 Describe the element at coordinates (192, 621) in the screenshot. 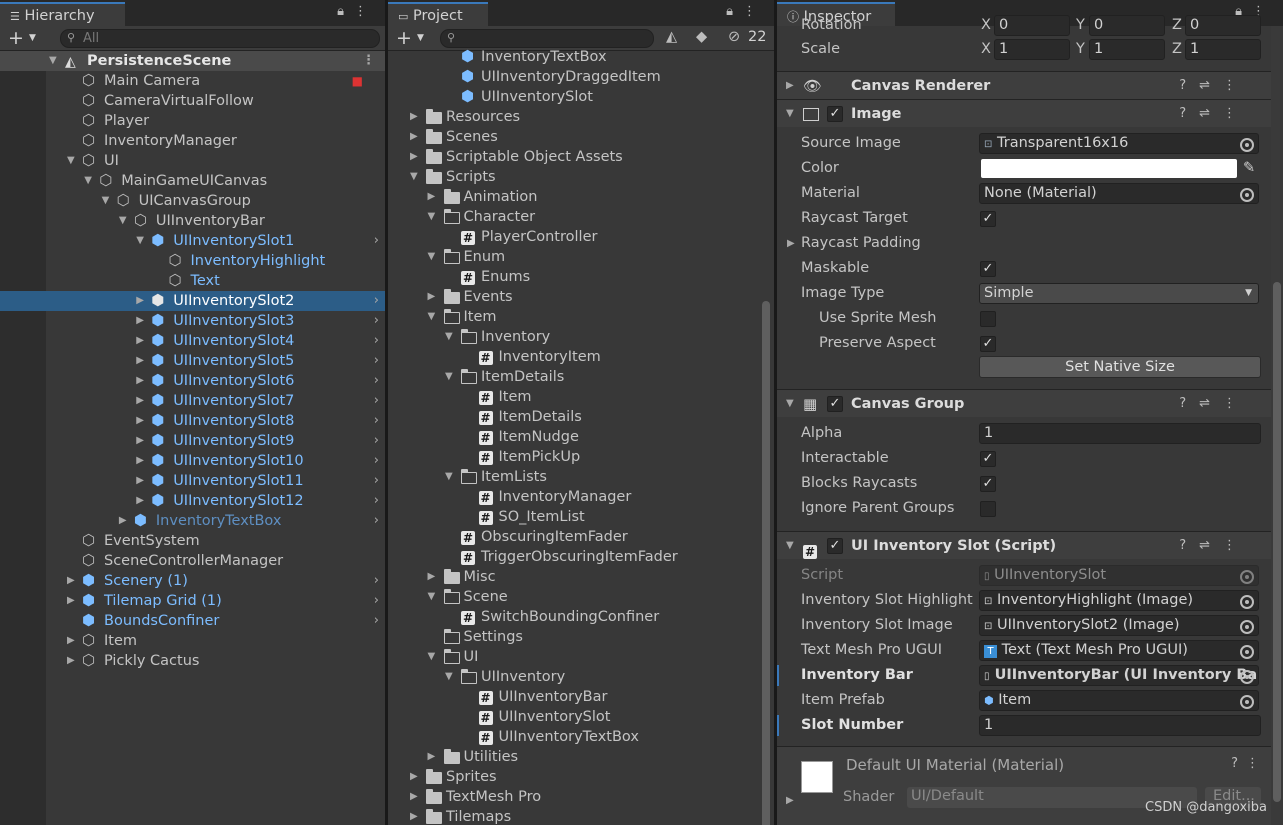

I see `hierarchy-item: ⬢ BoundsConfiner ›` at that location.